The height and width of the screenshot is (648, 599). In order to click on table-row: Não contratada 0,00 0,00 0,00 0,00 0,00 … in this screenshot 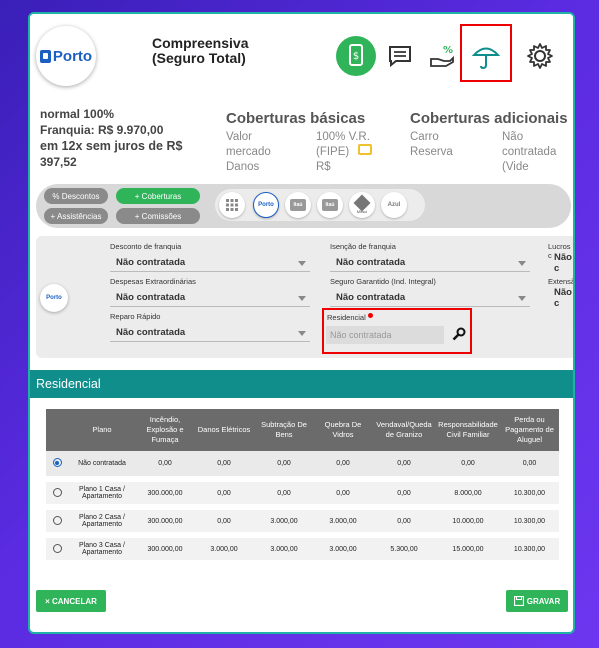, I will do `click(302, 466)`.